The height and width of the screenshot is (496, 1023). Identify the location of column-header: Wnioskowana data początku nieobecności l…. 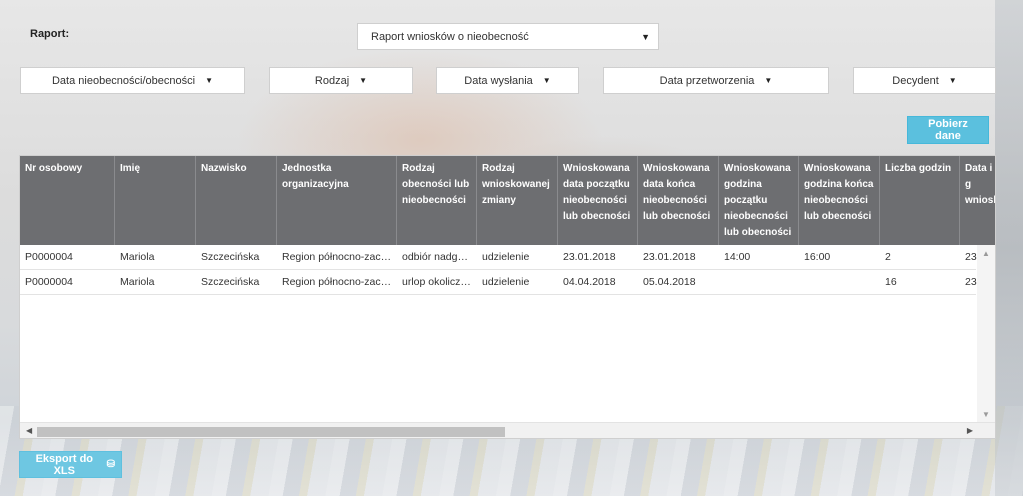
(598, 200).